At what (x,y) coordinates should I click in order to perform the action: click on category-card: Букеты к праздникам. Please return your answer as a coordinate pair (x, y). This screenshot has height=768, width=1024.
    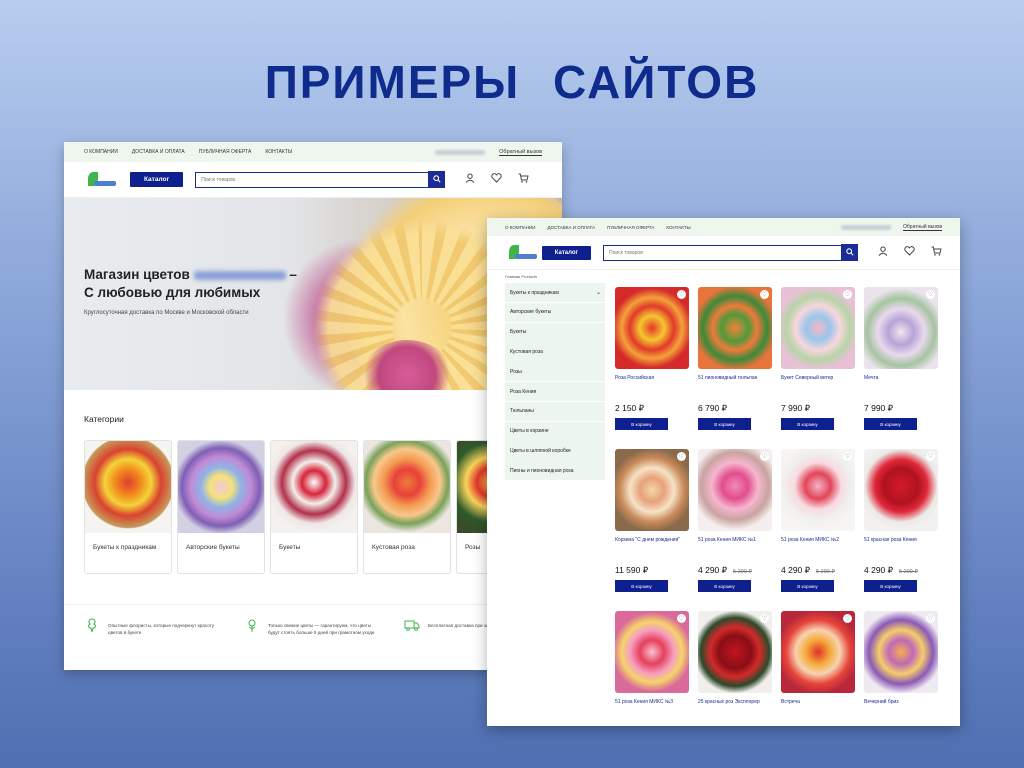
    Looking at the image, I should click on (128, 507).